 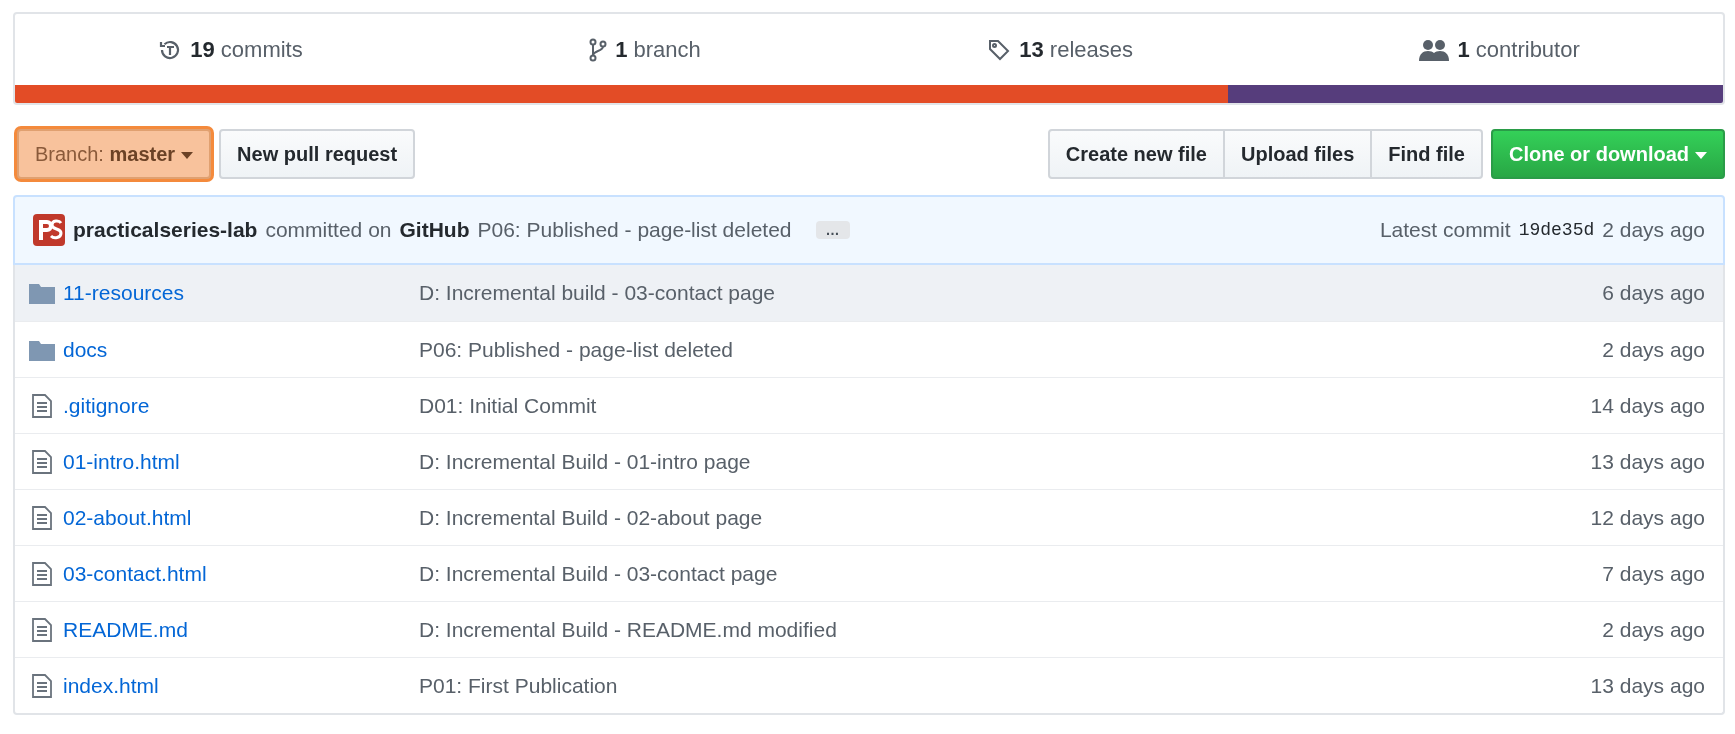 What do you see at coordinates (85, 349) in the screenshot?
I see `file-name-link: docs` at bounding box center [85, 349].